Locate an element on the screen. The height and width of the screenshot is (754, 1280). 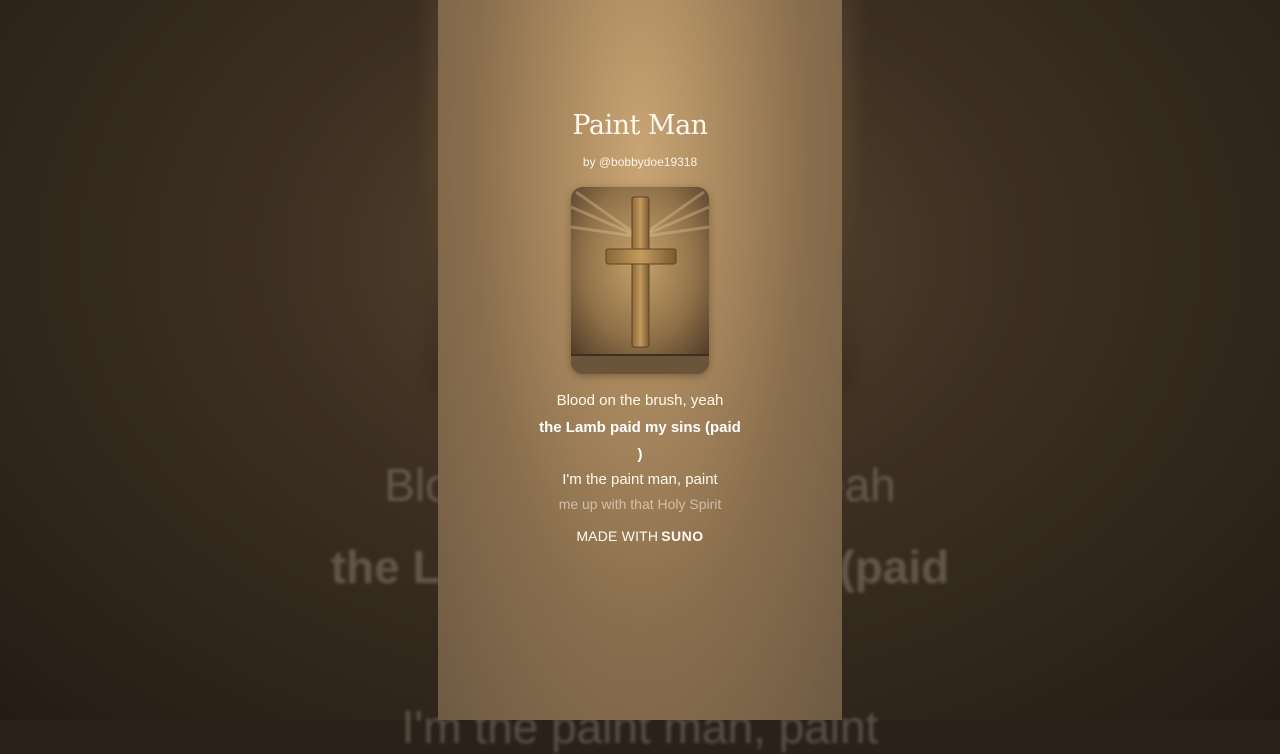
cover-artwork is located at coordinates (640, 280).